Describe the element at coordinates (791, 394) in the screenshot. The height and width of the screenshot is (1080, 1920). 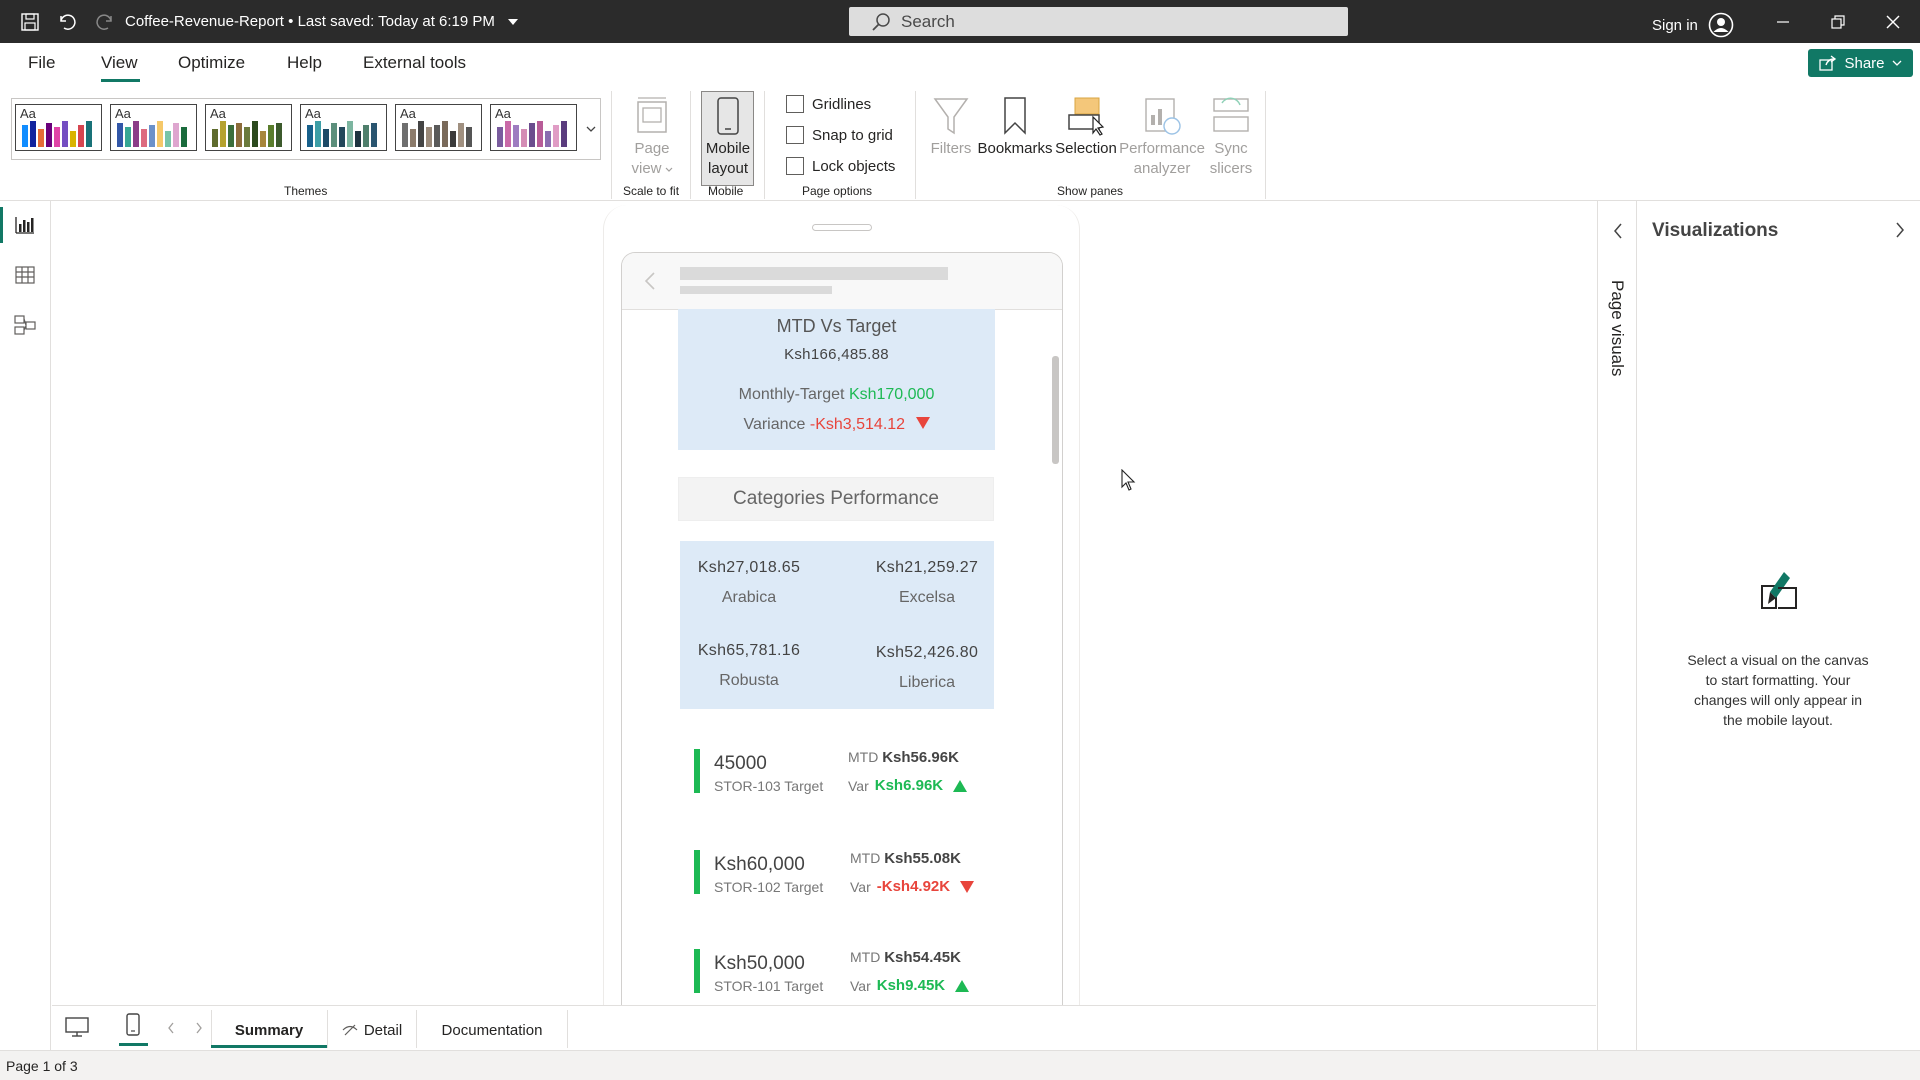
I see `monthly-target-label: Monthly-Target` at that location.